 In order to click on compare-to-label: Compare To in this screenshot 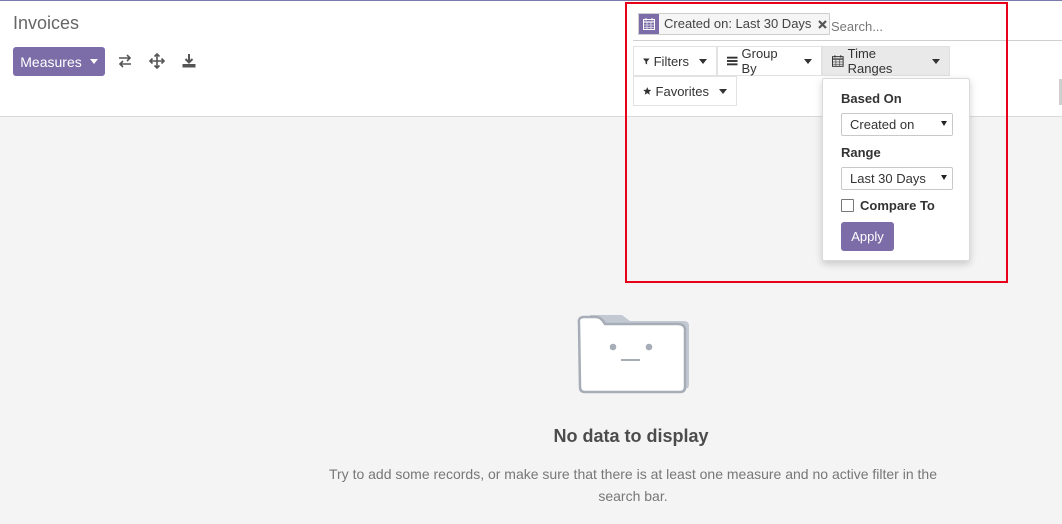, I will do `click(897, 205)`.